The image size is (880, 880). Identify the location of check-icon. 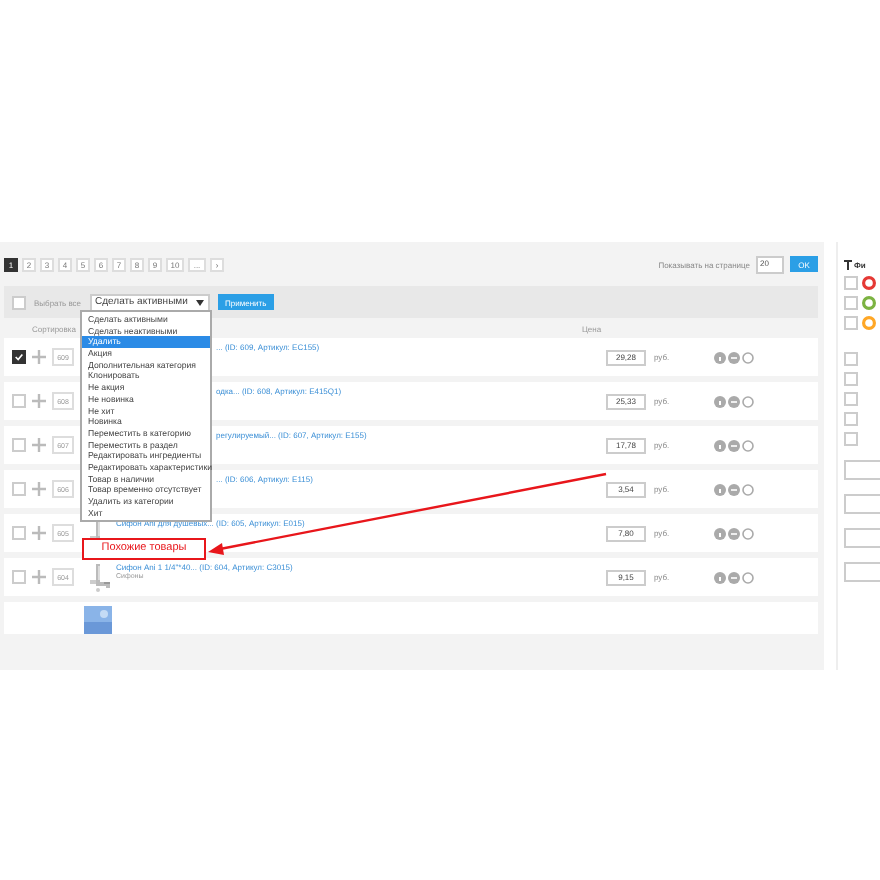
(19, 357).